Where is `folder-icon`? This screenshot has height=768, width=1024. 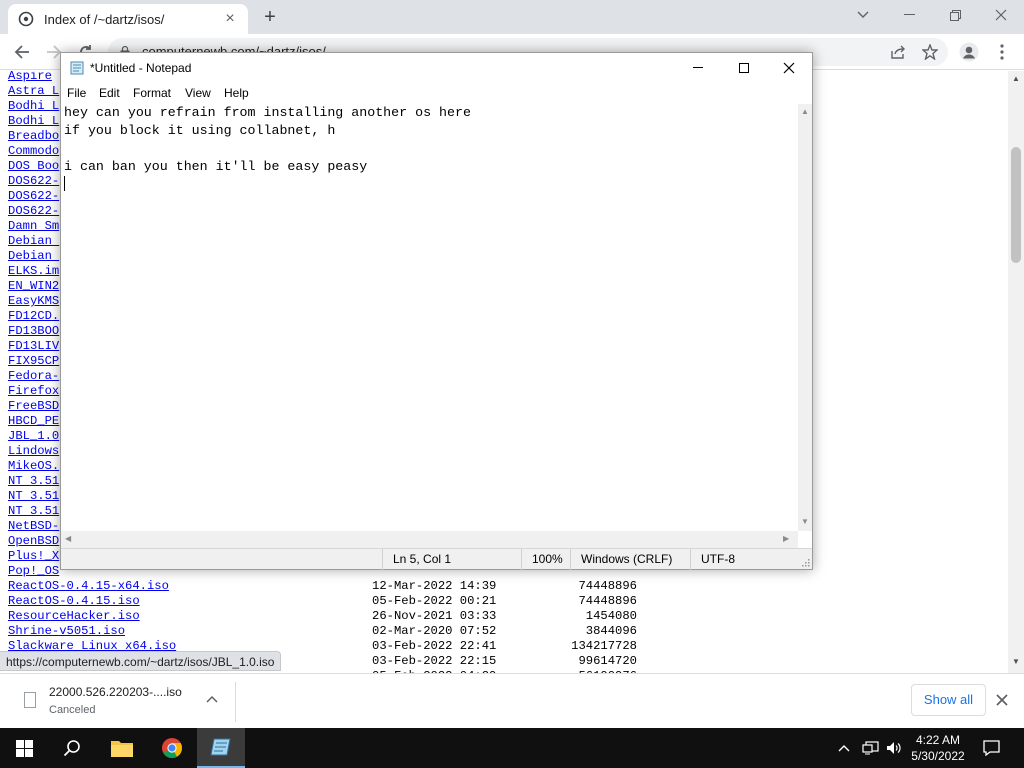
folder-icon is located at coordinates (122, 749).